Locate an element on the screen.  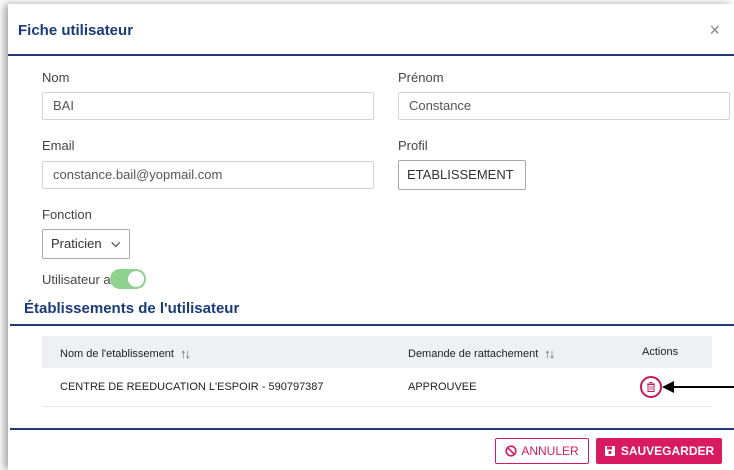
toggle-knob is located at coordinates (136, 279).